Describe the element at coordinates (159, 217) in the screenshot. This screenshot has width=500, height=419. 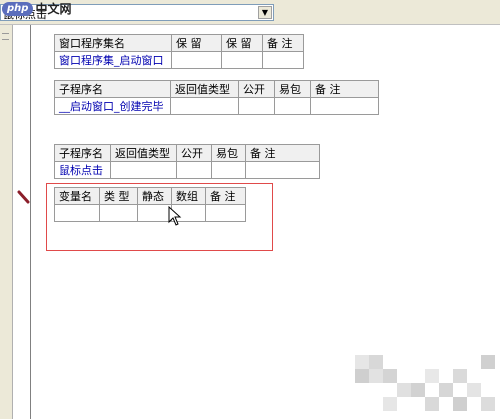
I see `highlight-box` at that location.